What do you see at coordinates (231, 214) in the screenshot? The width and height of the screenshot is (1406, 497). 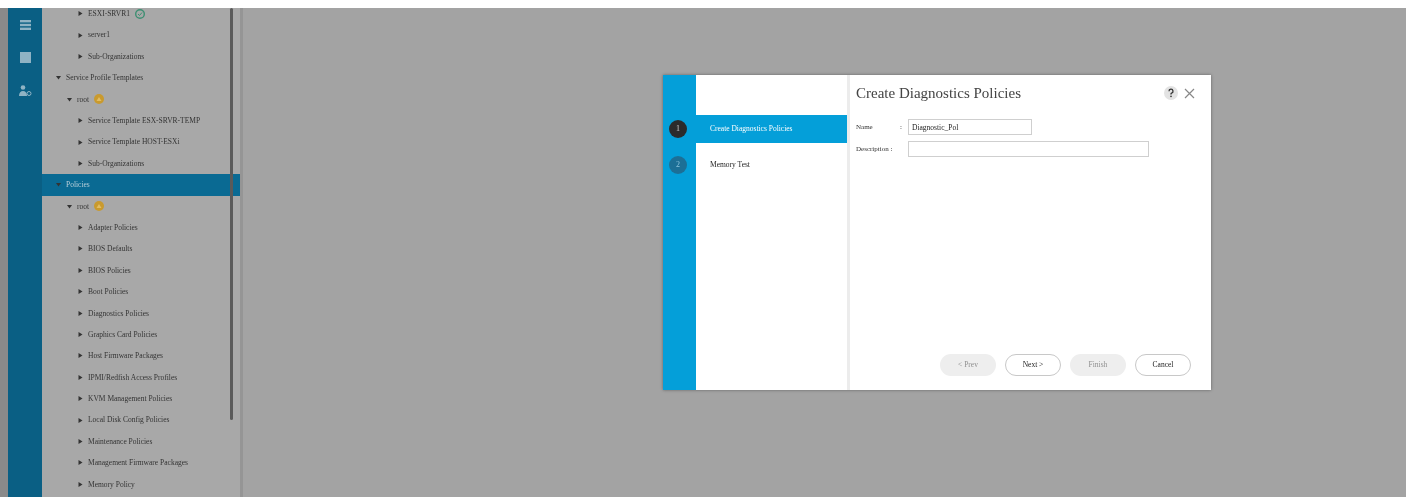 I see `scrollbar` at bounding box center [231, 214].